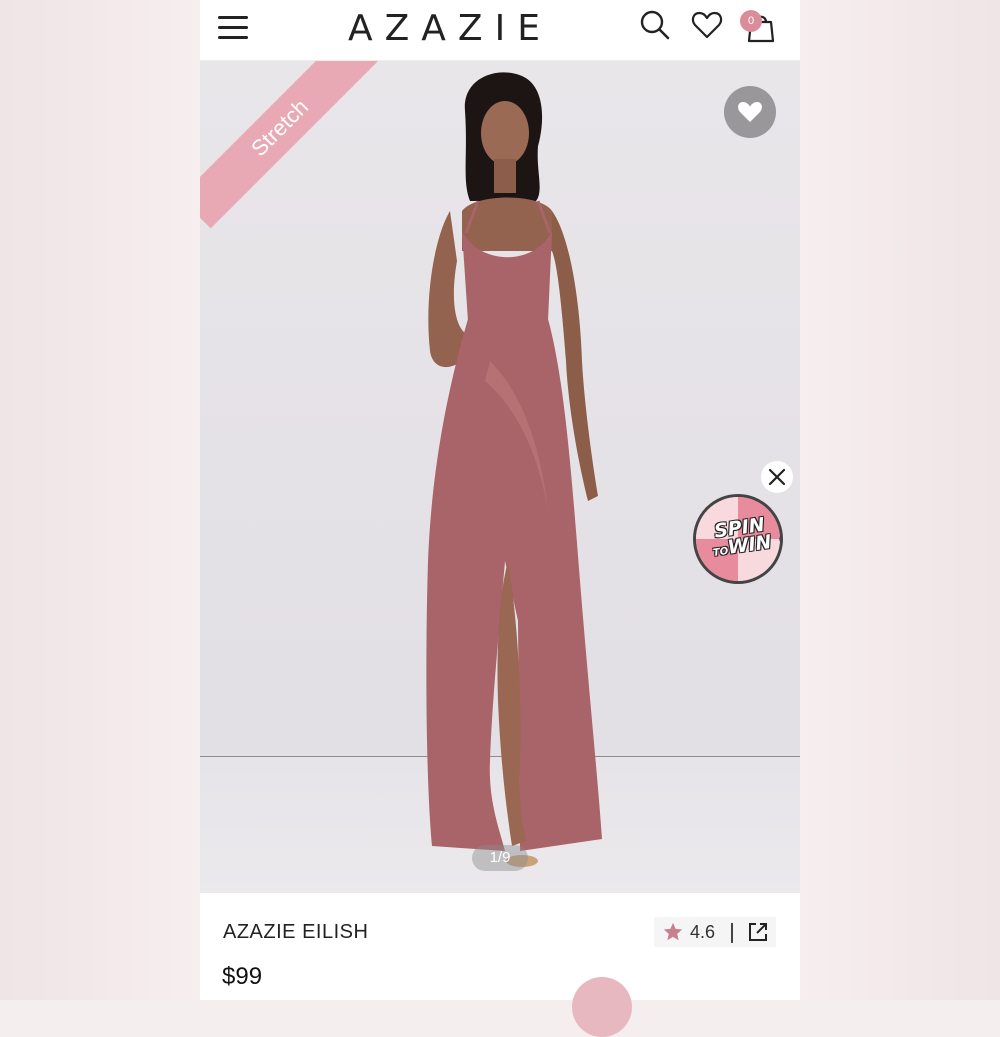 The image size is (1000, 1037). Describe the element at coordinates (758, 932) in the screenshot. I see `share-external-icon` at that location.